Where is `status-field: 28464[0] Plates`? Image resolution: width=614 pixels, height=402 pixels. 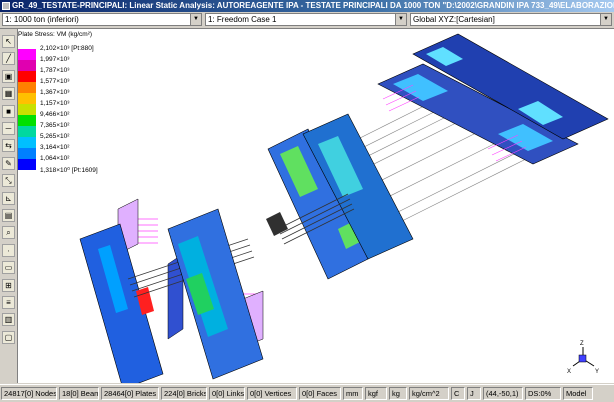
status-field: 28464[0] Plates is located at coordinates (130, 393).